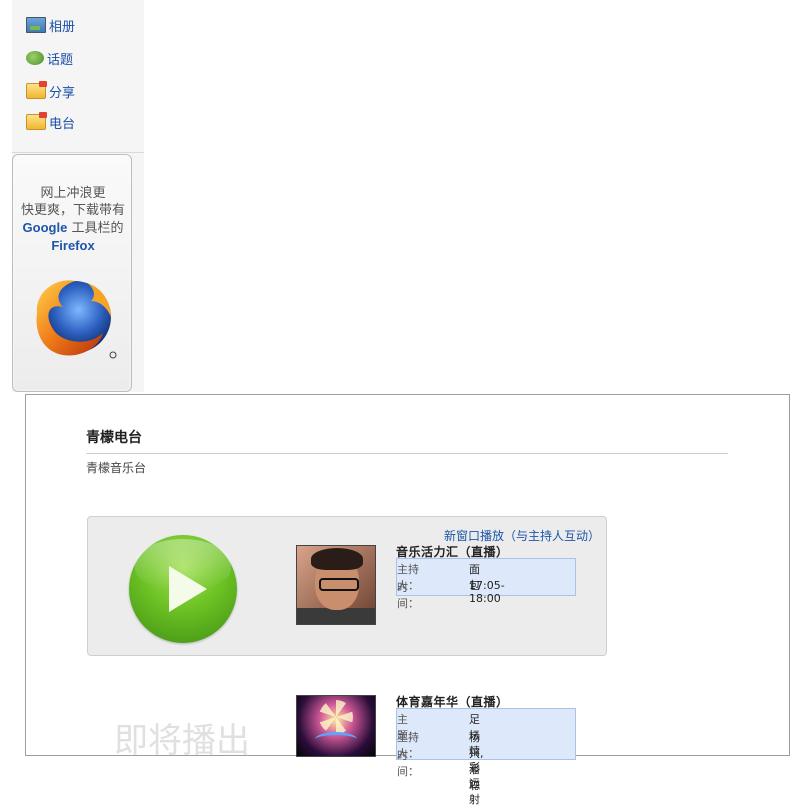  I want to click on promo-line-3-rest: 工具栏的, so click(95, 228).